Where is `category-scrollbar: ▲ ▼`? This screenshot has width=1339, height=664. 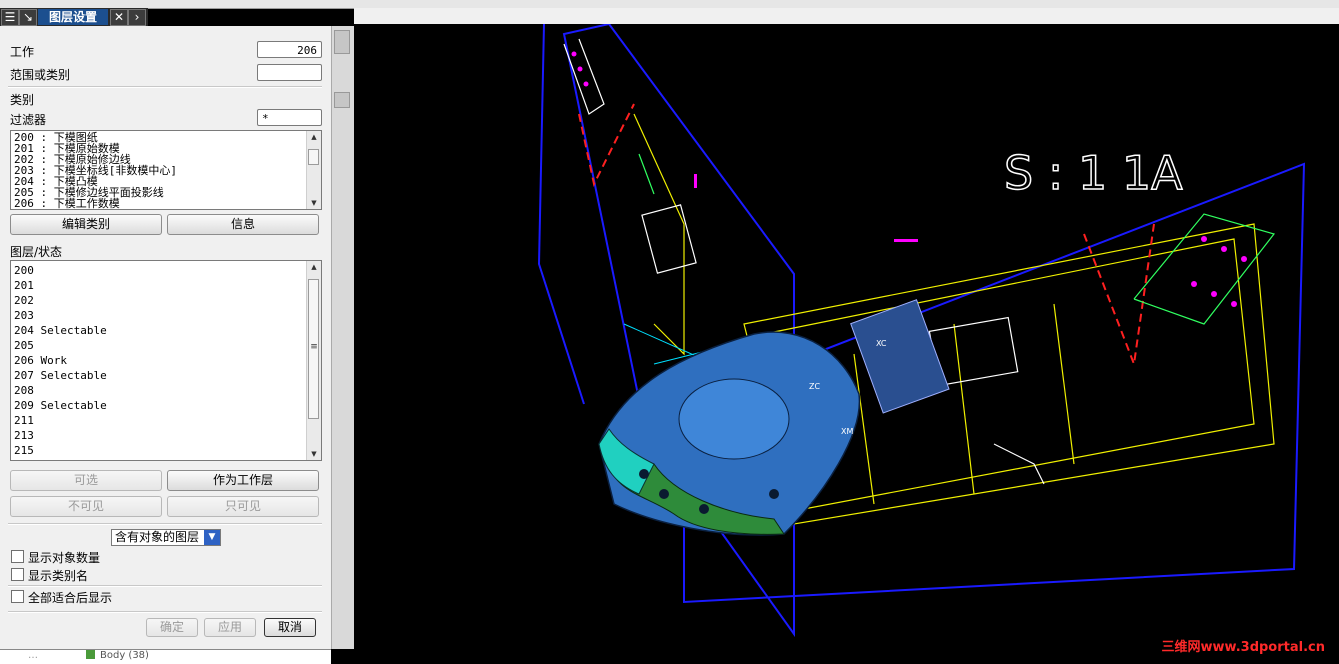 category-scrollbar: ▲ ▼ is located at coordinates (313, 170).